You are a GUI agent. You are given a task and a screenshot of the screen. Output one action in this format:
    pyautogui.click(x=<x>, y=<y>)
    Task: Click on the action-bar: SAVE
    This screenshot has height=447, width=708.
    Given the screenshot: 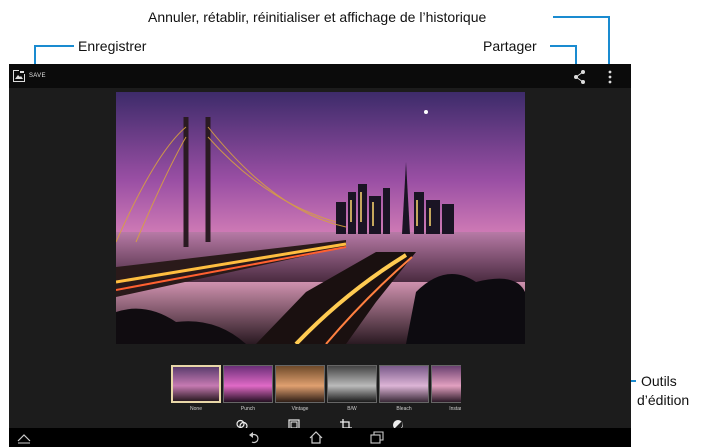 What is the action you would take?
    pyautogui.click(x=320, y=76)
    